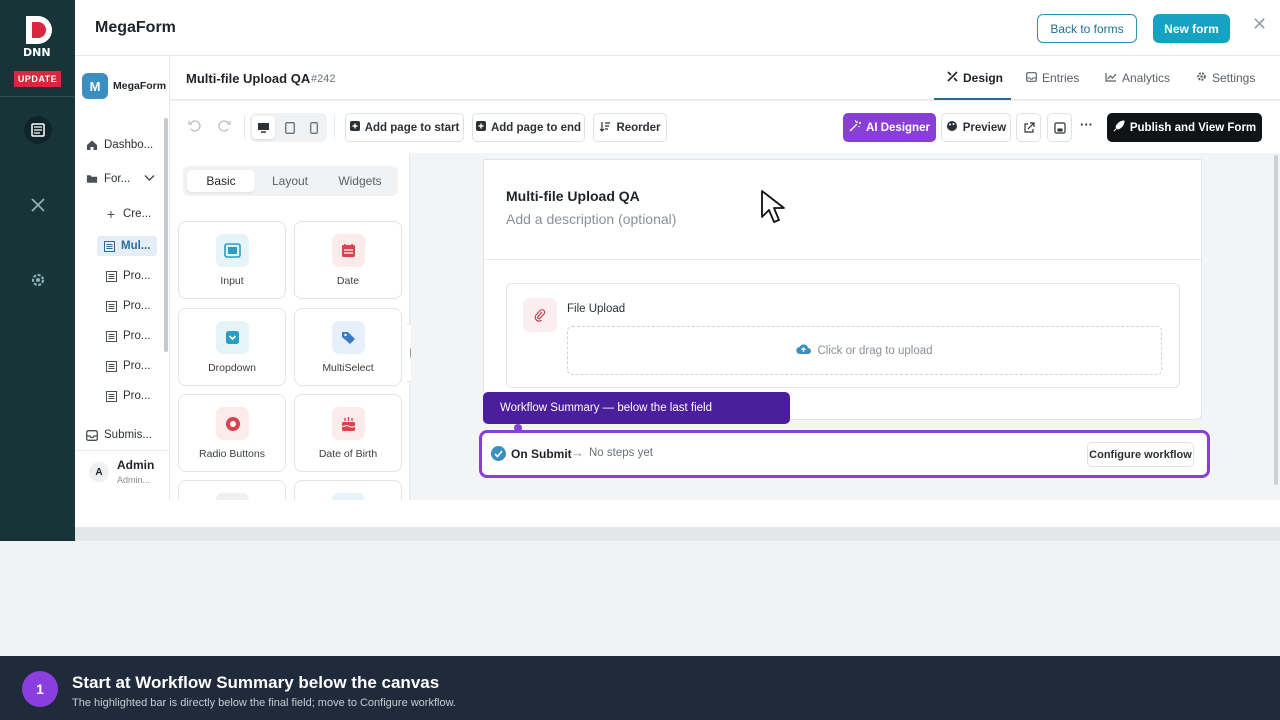 The width and height of the screenshot is (1280, 720). I want to click on sidebar-scrollbar, so click(166, 235).